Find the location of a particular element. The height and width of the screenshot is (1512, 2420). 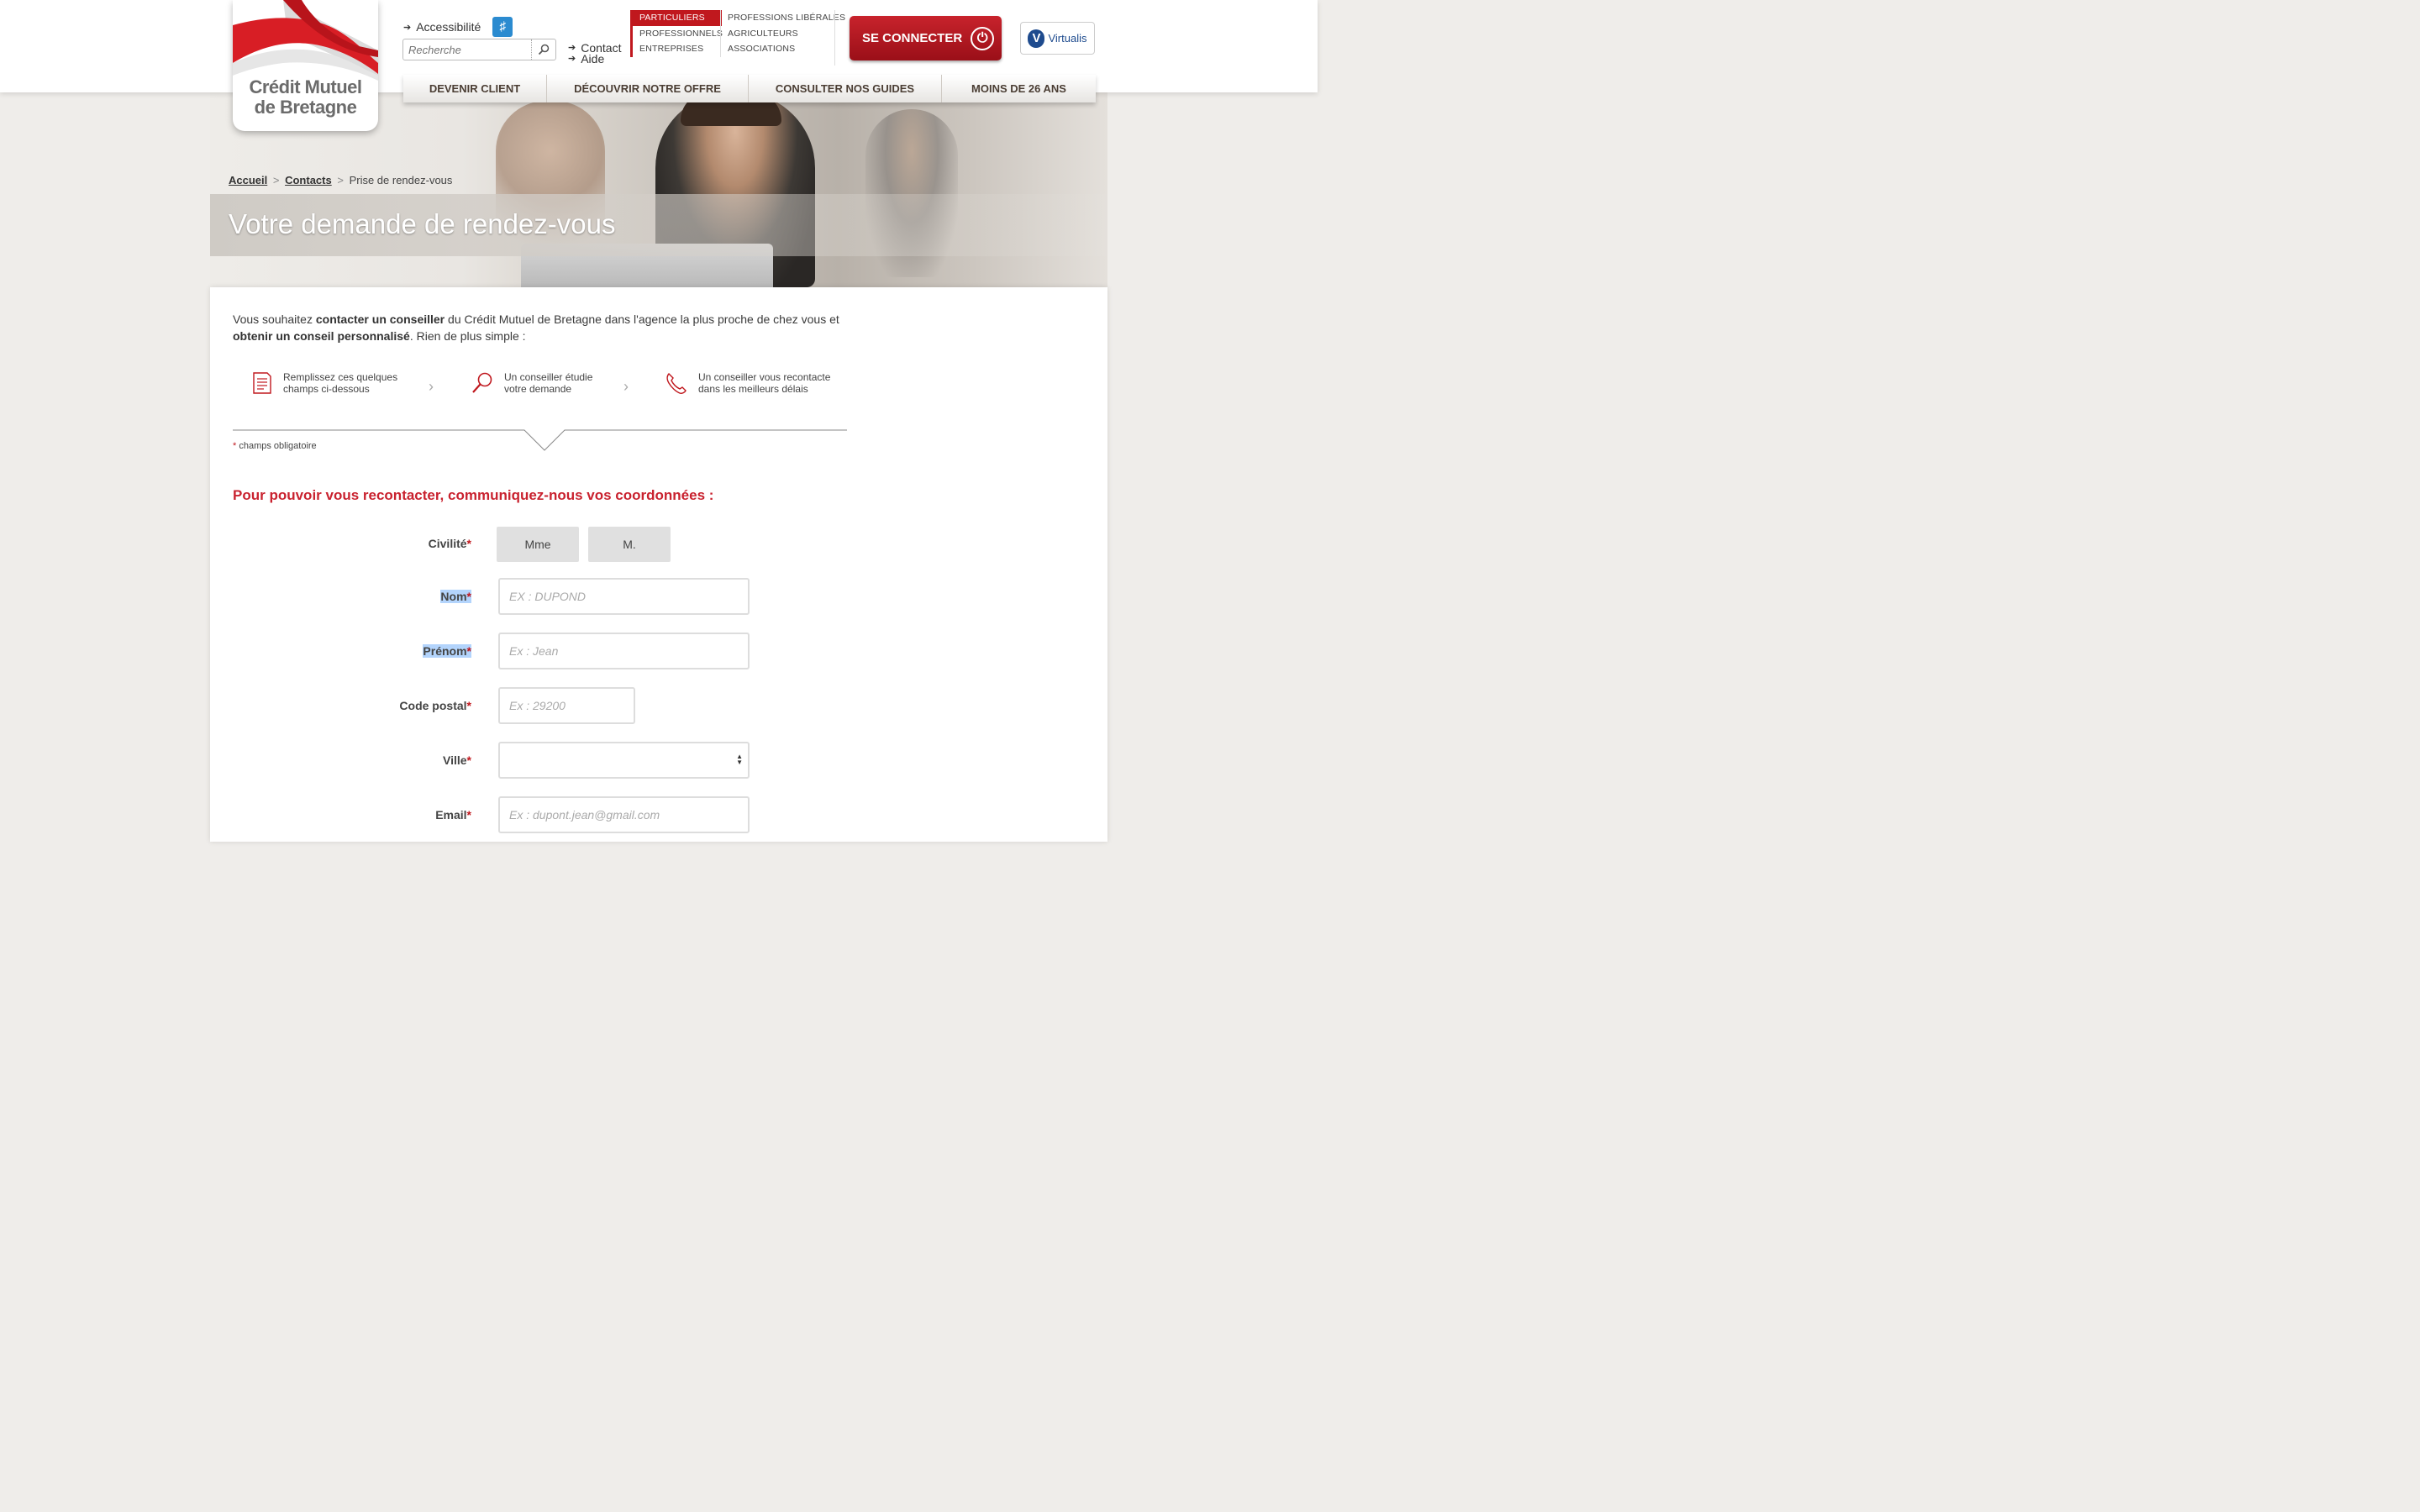

search-box is located at coordinates (479, 49).